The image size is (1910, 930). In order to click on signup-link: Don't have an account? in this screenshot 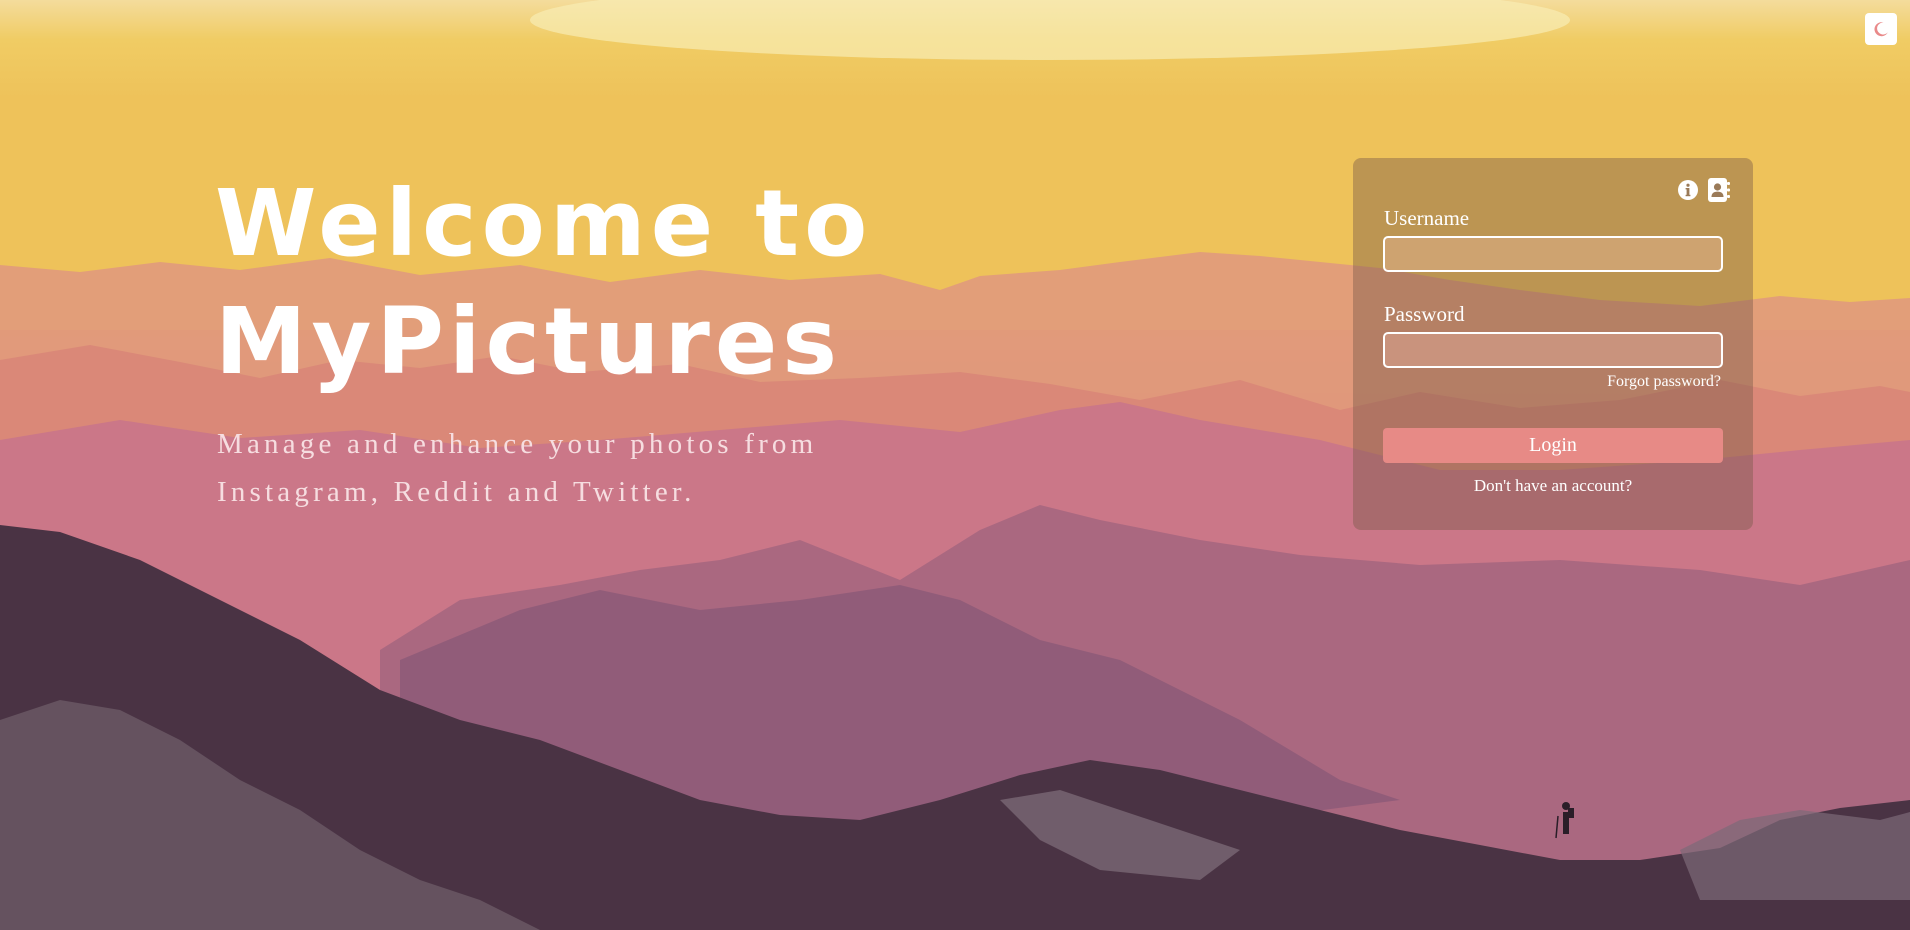, I will do `click(1553, 486)`.